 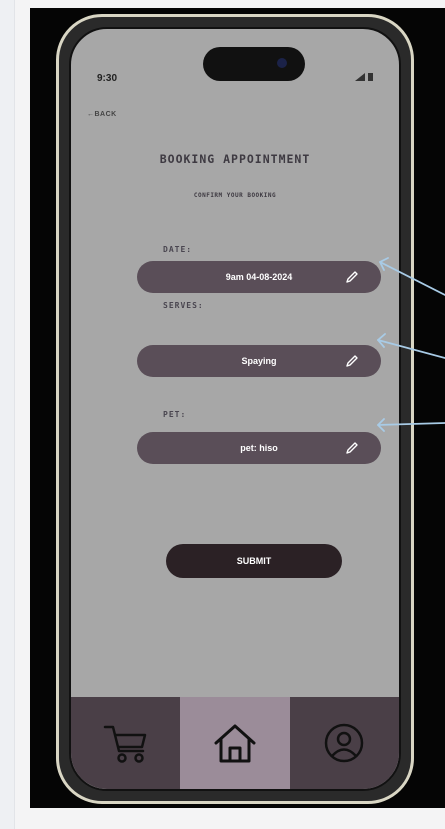 What do you see at coordinates (178, 249) in the screenshot?
I see `date-label: DATE:` at bounding box center [178, 249].